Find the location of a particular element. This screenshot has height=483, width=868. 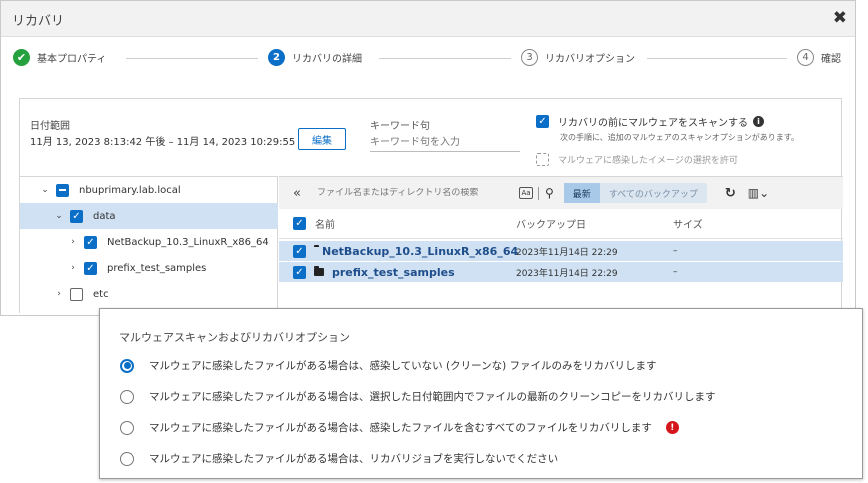

dialog-title: リカバリ is located at coordinates (38, 21).